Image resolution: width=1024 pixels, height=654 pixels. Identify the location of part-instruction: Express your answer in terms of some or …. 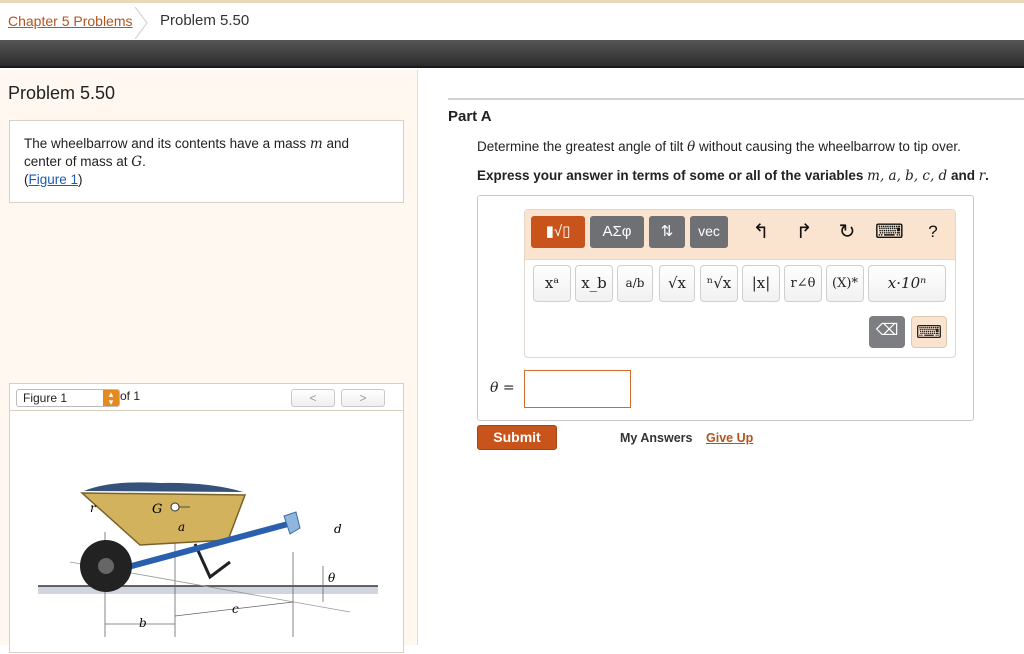
(733, 176).